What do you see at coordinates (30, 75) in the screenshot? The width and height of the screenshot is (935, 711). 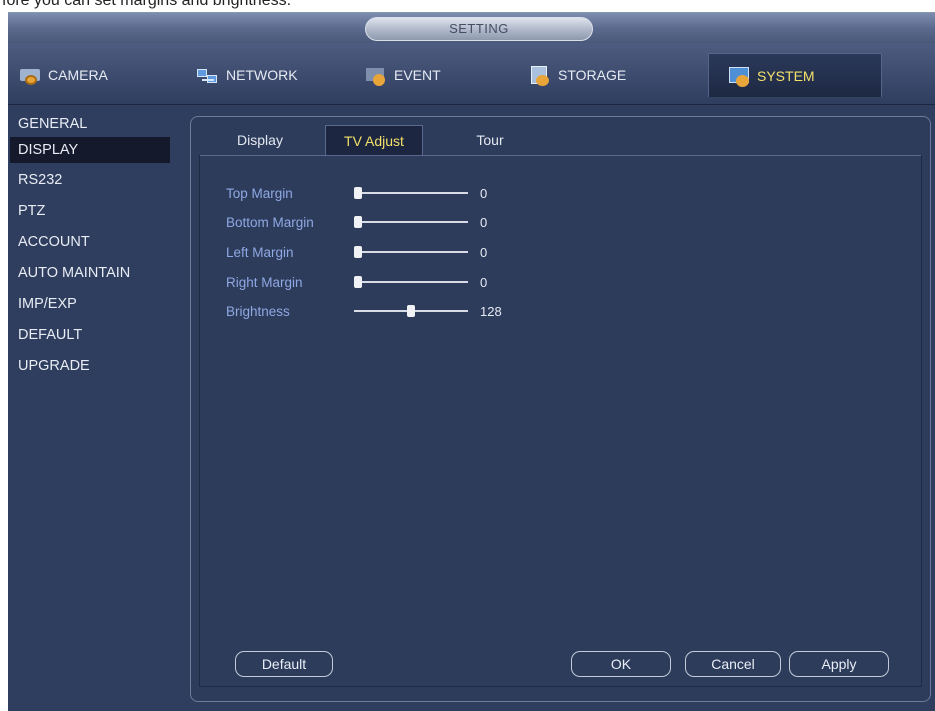 I see `camera-icon` at bounding box center [30, 75].